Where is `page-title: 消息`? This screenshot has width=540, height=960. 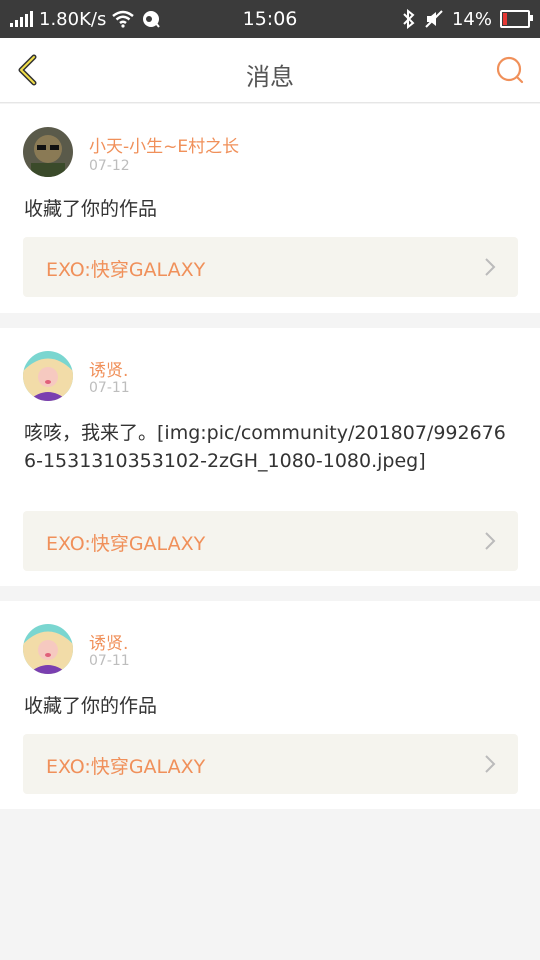 page-title: 消息 is located at coordinates (270, 77).